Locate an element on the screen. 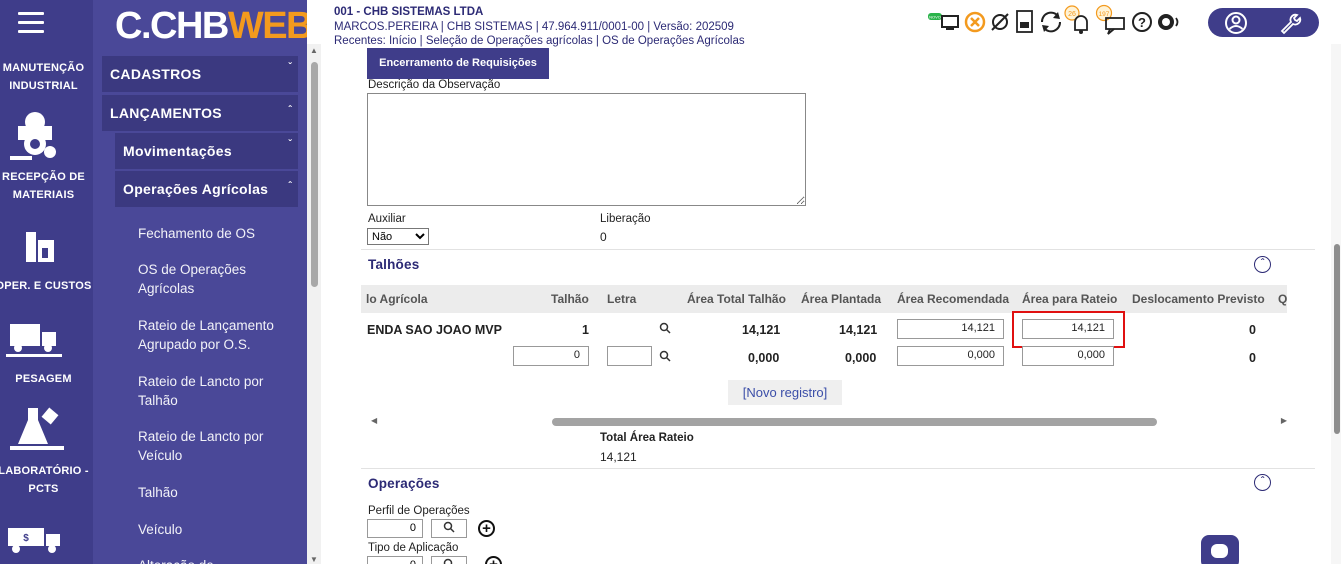 This screenshot has width=1341, height=564. row1-talhao: 1 is located at coordinates (585, 330).